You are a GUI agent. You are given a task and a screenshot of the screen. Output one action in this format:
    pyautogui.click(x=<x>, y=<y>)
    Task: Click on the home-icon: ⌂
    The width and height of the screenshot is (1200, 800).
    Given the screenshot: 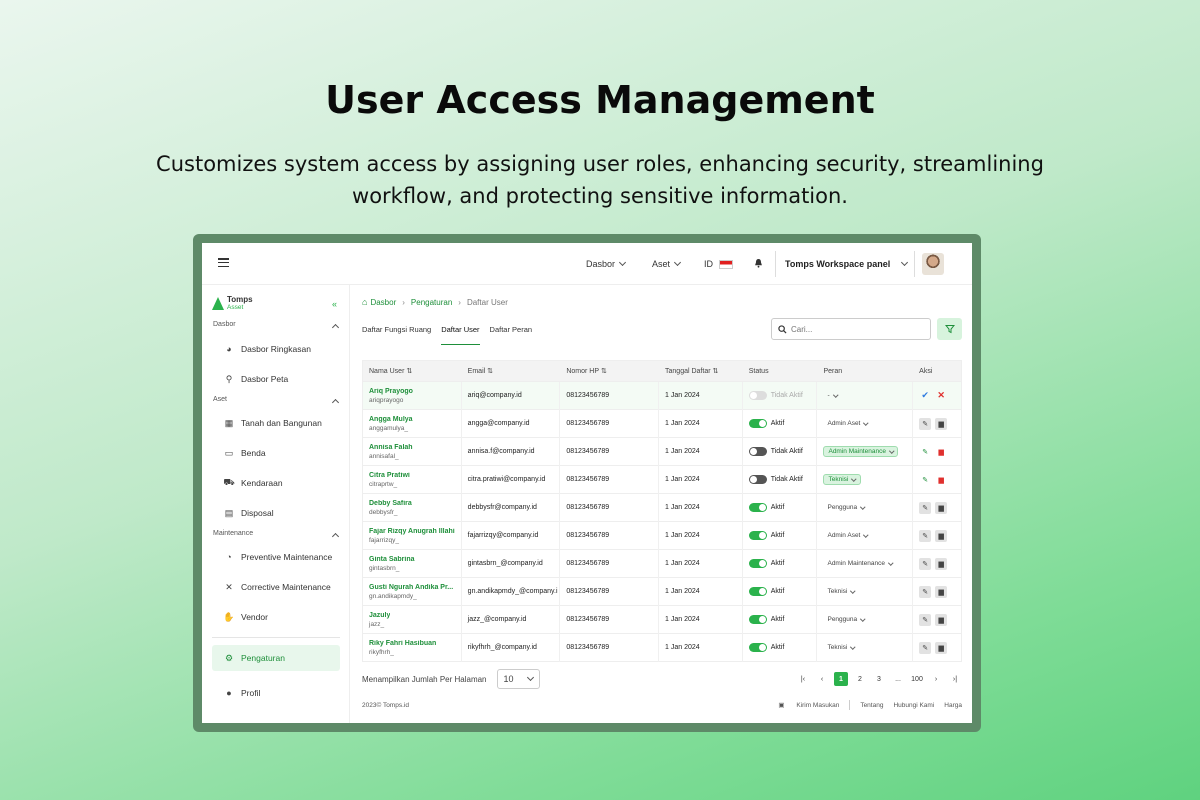 What is the action you would take?
    pyautogui.click(x=364, y=302)
    